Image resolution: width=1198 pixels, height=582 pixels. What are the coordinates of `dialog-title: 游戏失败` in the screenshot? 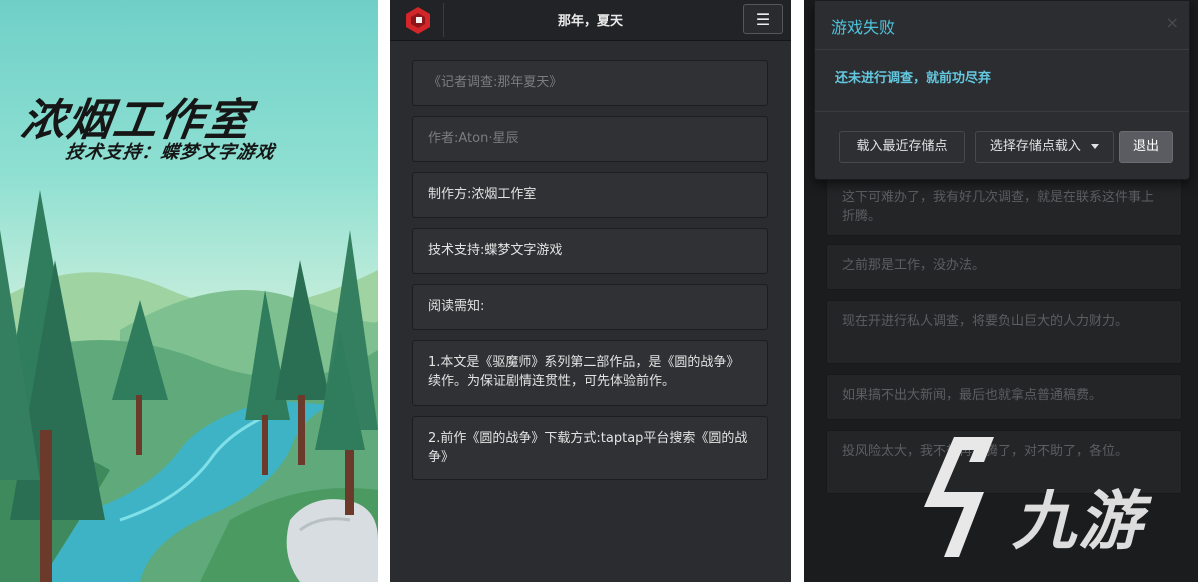 It's located at (863, 27).